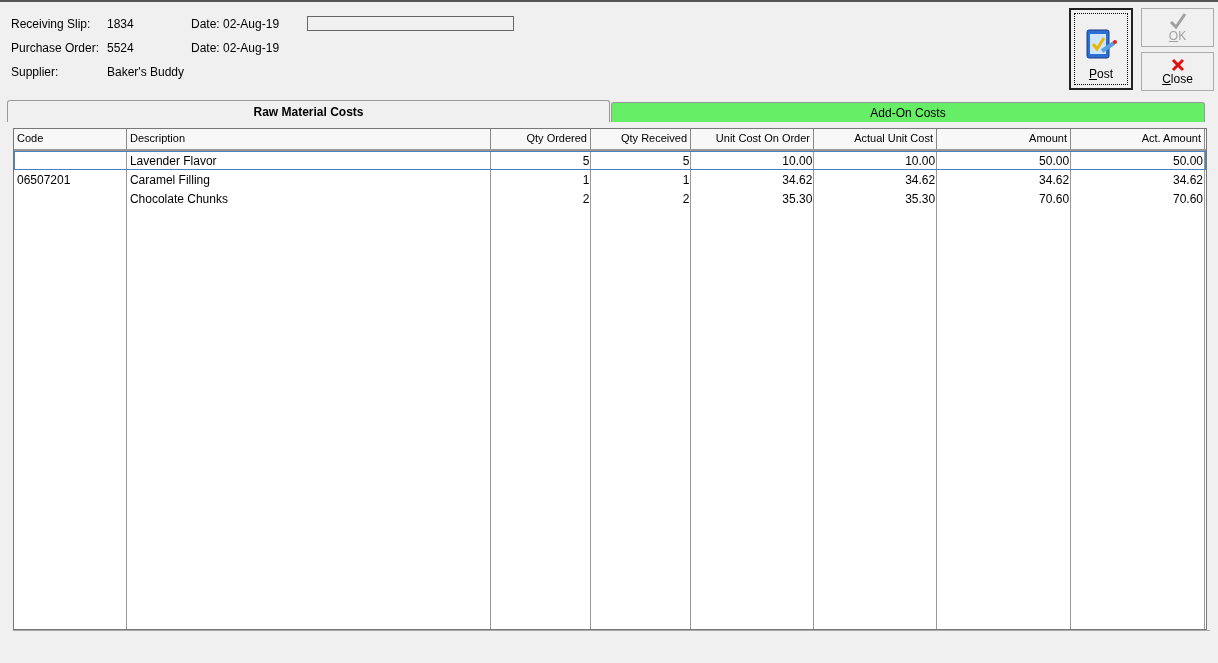 This screenshot has height=663, width=1218. What do you see at coordinates (610, 179) in the screenshot?
I see `table-row: 06507201 Caramel Filling 1 1 34.62 34.62 34.62 34.62` at bounding box center [610, 179].